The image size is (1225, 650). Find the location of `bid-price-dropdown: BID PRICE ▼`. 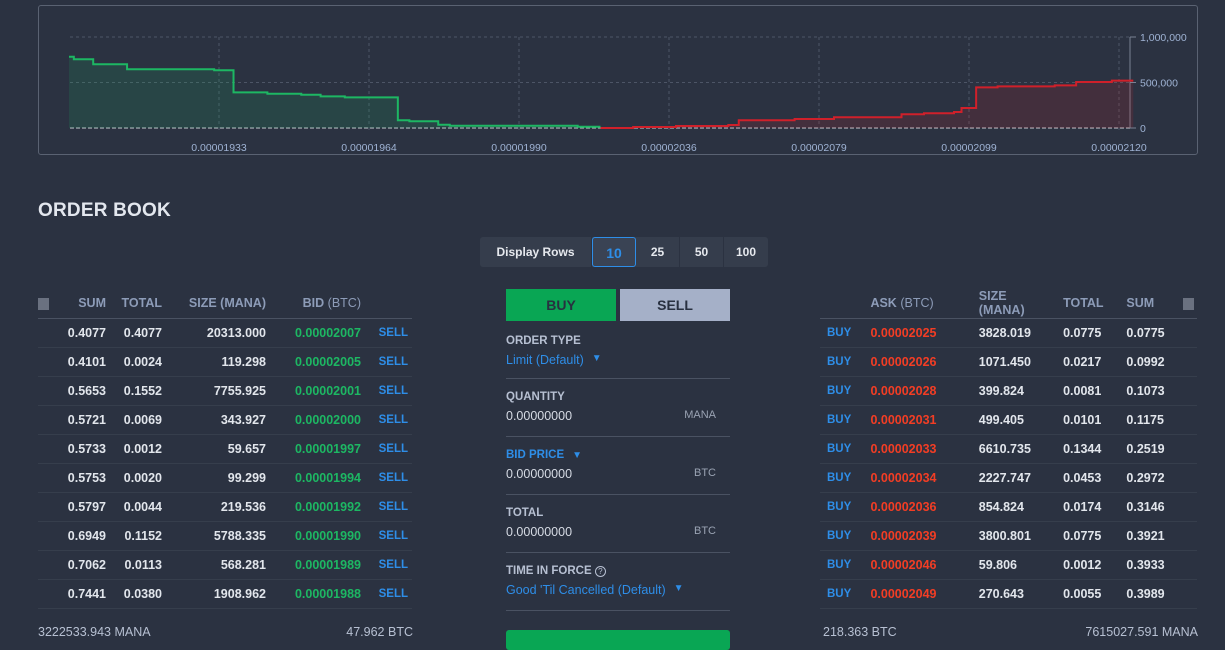

bid-price-dropdown: BID PRICE ▼ is located at coordinates (618, 455).